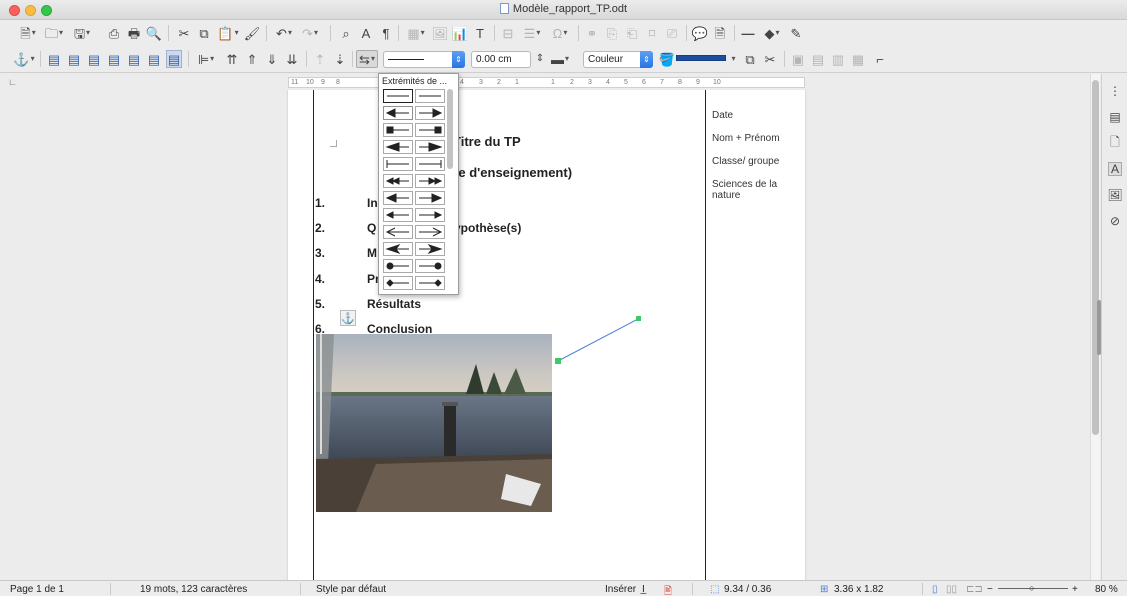  What do you see at coordinates (772, 33) in the screenshot?
I see `basic-shapes-icon: ◆ ▾` at bounding box center [772, 33].